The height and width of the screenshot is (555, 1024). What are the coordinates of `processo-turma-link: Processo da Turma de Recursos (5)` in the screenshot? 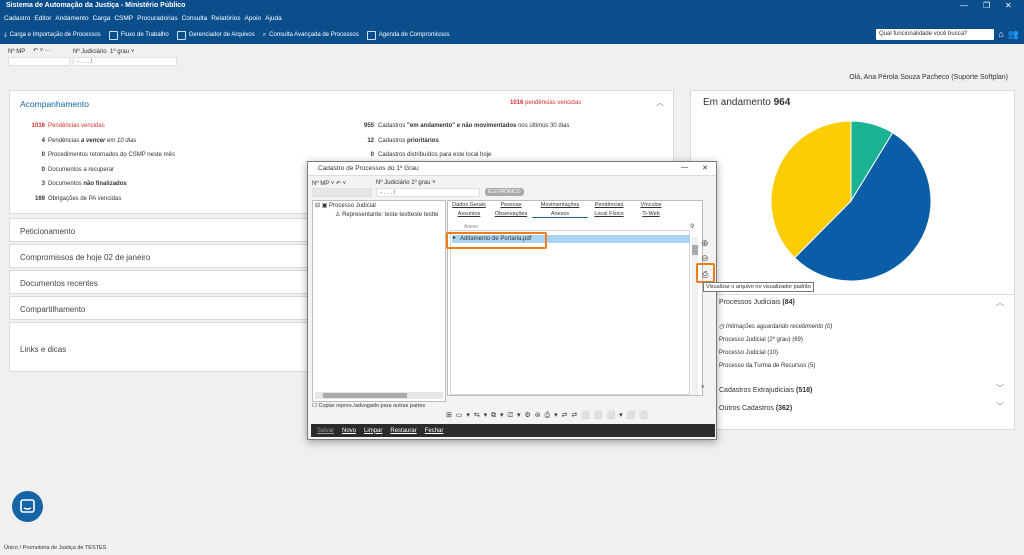 It's located at (767, 366).